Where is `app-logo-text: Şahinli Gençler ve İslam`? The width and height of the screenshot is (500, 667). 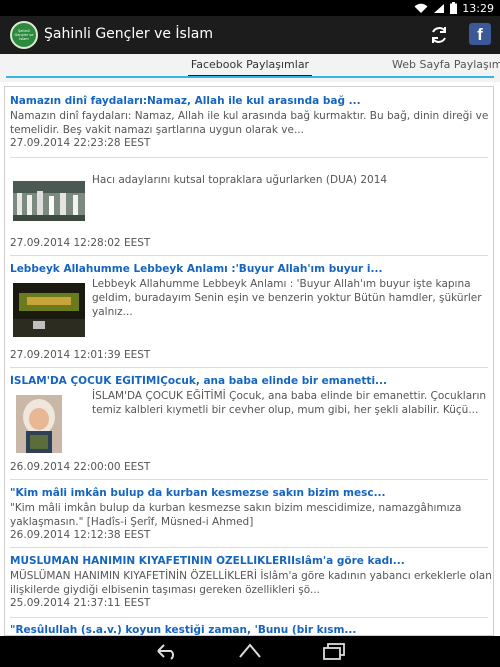
app-logo-text: Şahinli Gençler ve İslam is located at coordinates (24, 35).